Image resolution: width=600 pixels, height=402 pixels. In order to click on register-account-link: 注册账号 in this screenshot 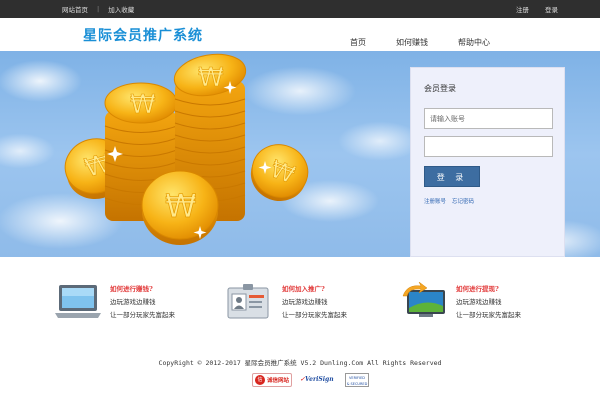, I will do `click(435, 201)`.